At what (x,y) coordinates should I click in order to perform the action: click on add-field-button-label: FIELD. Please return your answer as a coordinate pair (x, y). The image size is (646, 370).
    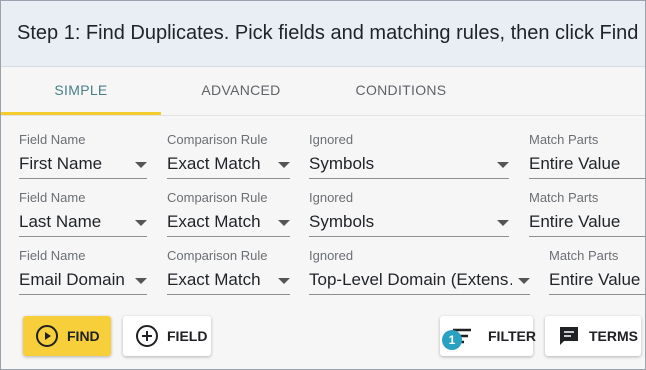
    Looking at the image, I should click on (187, 336).